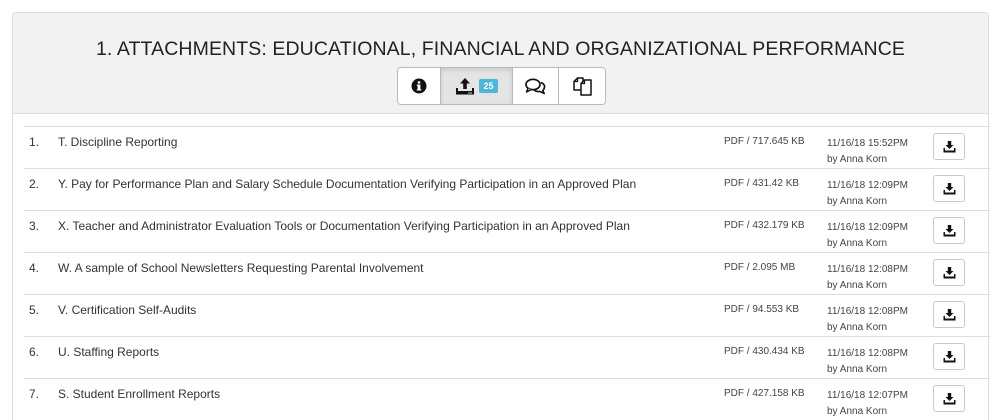  I want to click on file-size: PDF / 427.158 KB, so click(764, 393).